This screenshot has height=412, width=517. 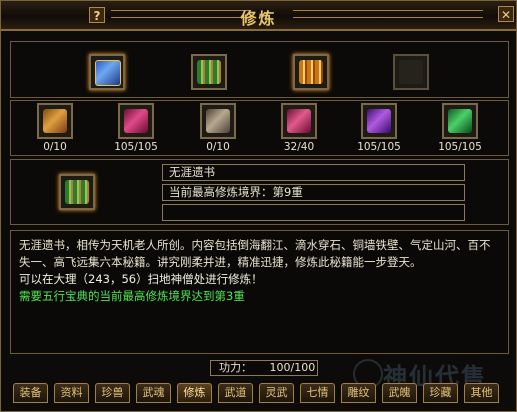 I want to click on scroll-count-6: 105/105, so click(x=460, y=147).